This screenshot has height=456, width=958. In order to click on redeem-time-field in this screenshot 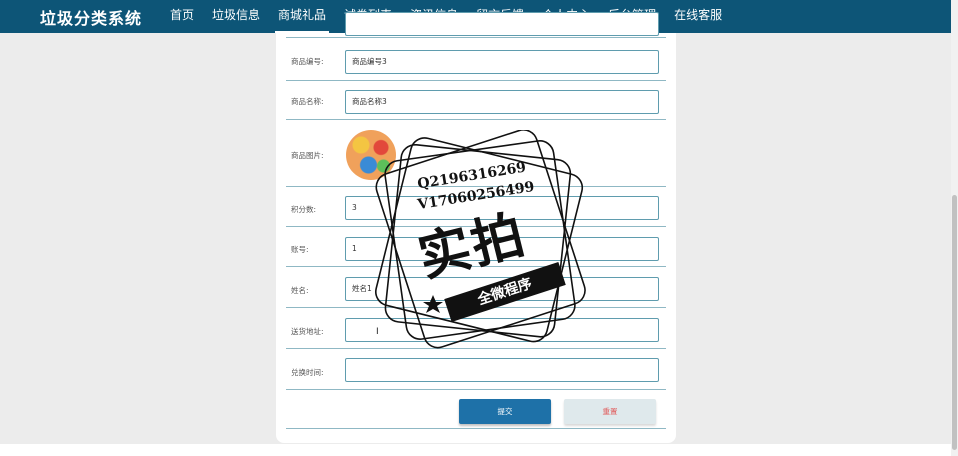, I will do `click(502, 370)`.